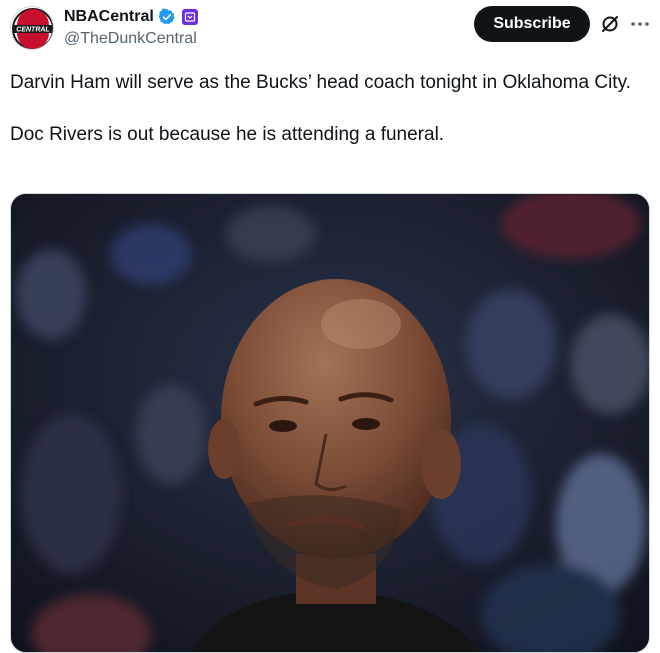 The image size is (660, 653). Describe the element at coordinates (131, 27) in the screenshot. I see `tweet-header: NBACentral @TheDunkCentral` at that location.